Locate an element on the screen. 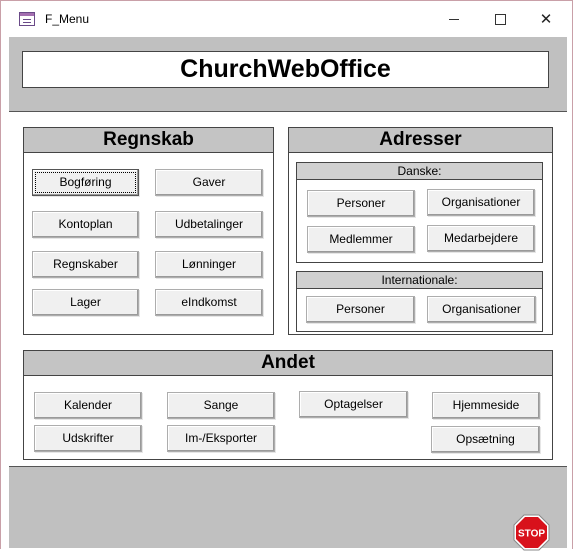  stop-sign-icon: STOP is located at coordinates (531, 532).